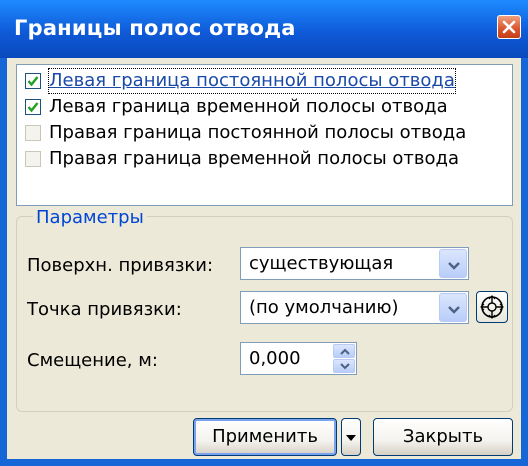 Image resolution: width=528 pixels, height=466 pixels. I want to click on surface-select-value: существующая, so click(321, 263).